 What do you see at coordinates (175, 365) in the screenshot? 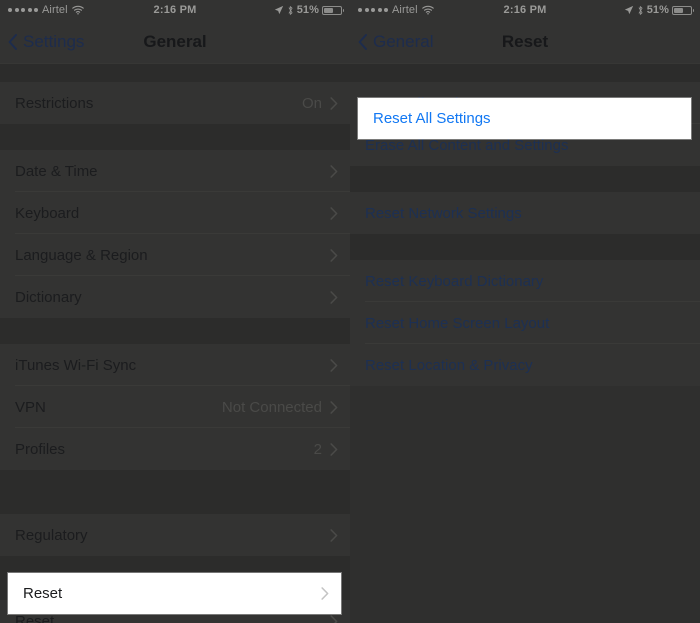
I see `row-itunes-wifi-sync: iTunes Wi-Fi Sync` at bounding box center [175, 365].